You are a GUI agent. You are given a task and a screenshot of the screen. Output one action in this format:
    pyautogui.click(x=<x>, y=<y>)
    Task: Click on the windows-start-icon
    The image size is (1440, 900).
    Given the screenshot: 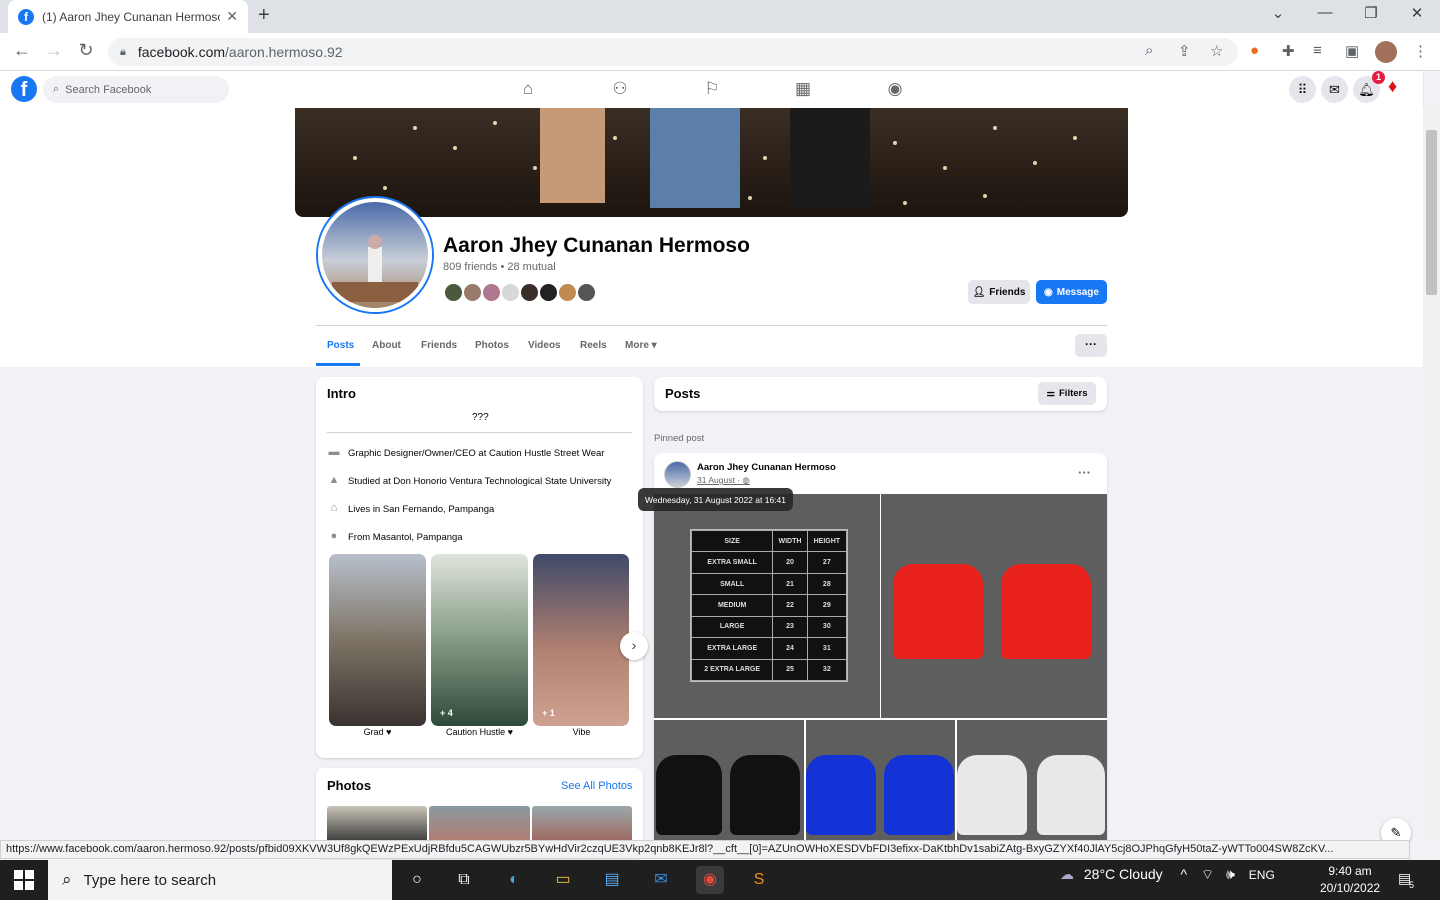 What is the action you would take?
    pyautogui.click(x=24, y=880)
    